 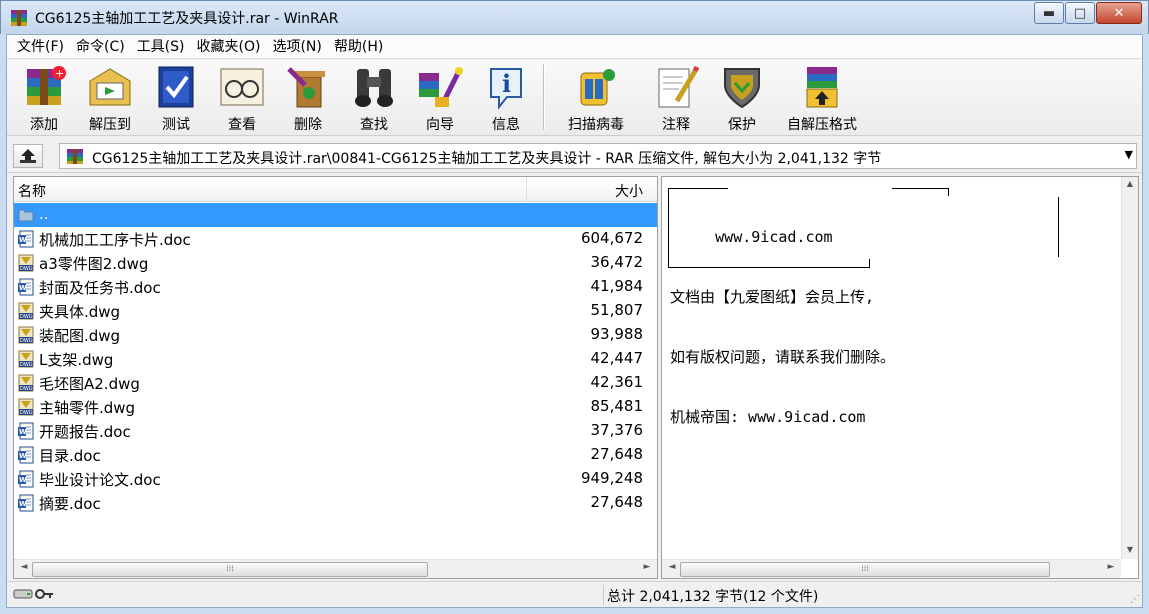 What do you see at coordinates (85, 432) in the screenshot?
I see `file-name: 开题报告.doc` at bounding box center [85, 432].